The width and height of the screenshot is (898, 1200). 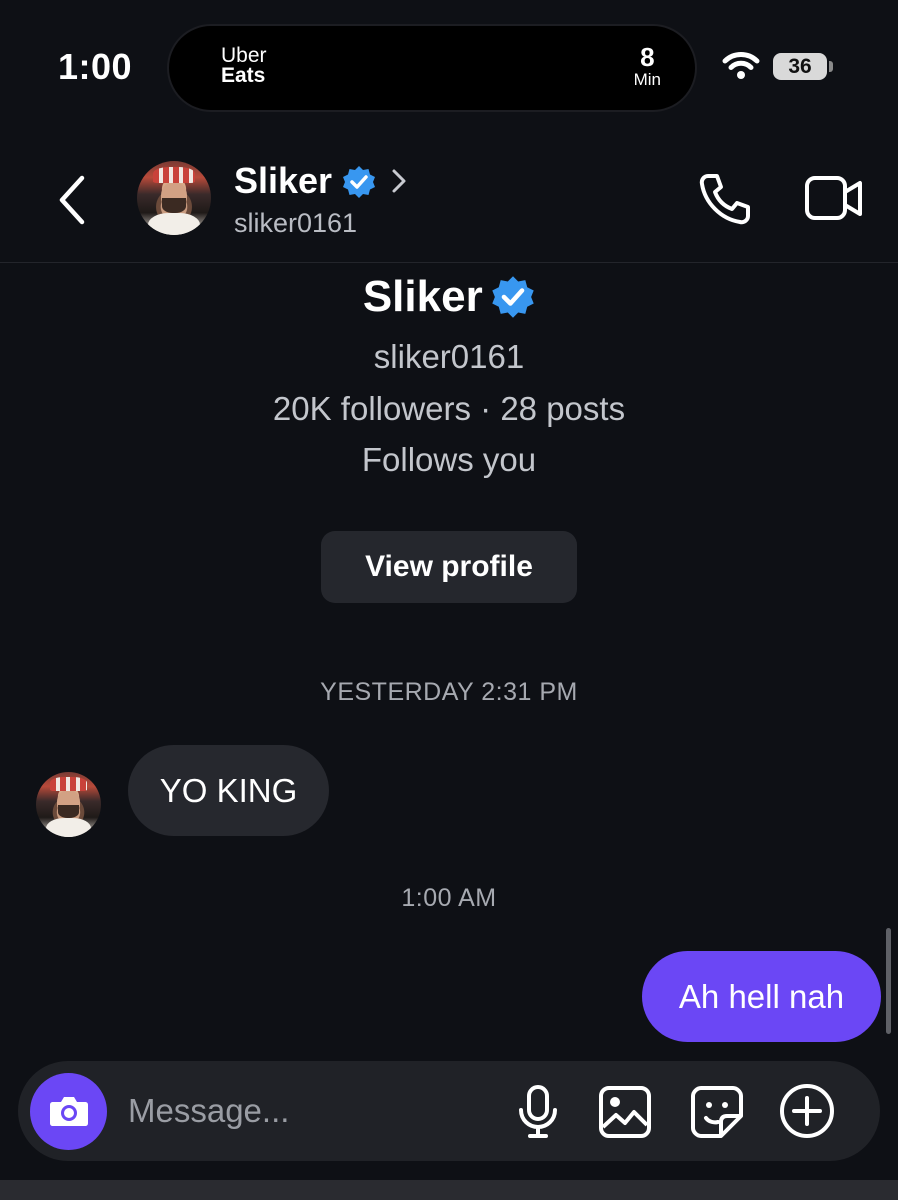 What do you see at coordinates (807, 1111) in the screenshot?
I see `plus-icon` at bounding box center [807, 1111].